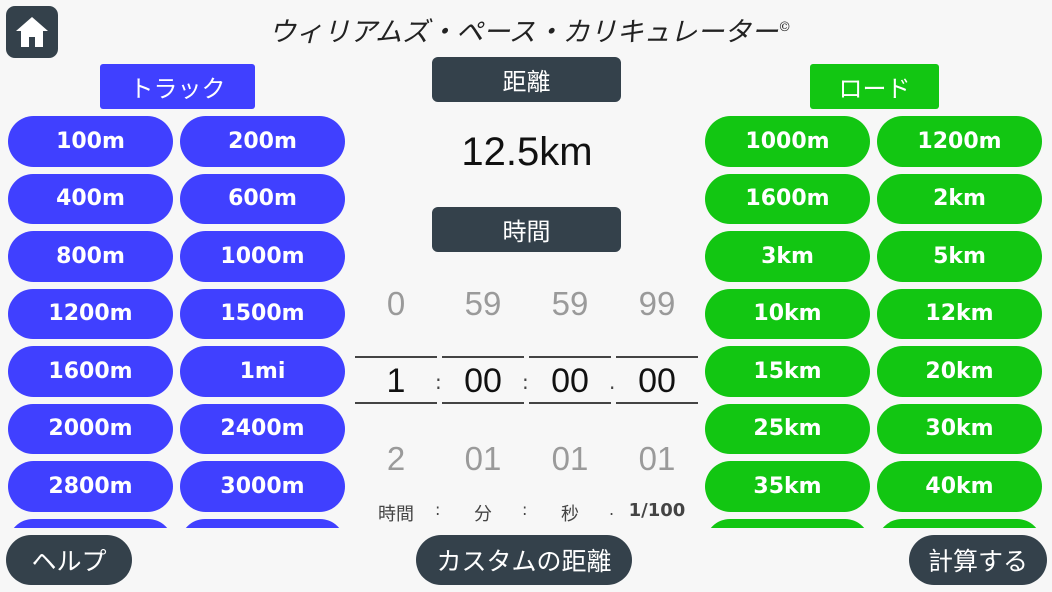  I want to click on road-item: 3km, so click(787, 256).